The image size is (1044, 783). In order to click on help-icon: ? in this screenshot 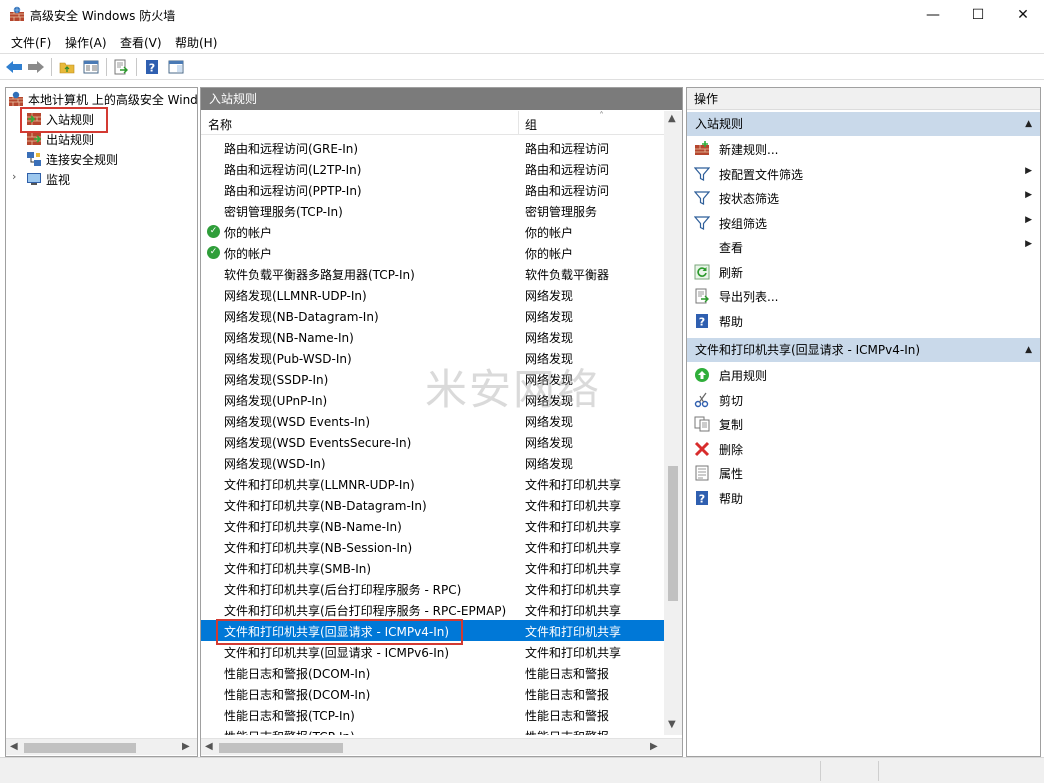, I will do `click(152, 67)`.